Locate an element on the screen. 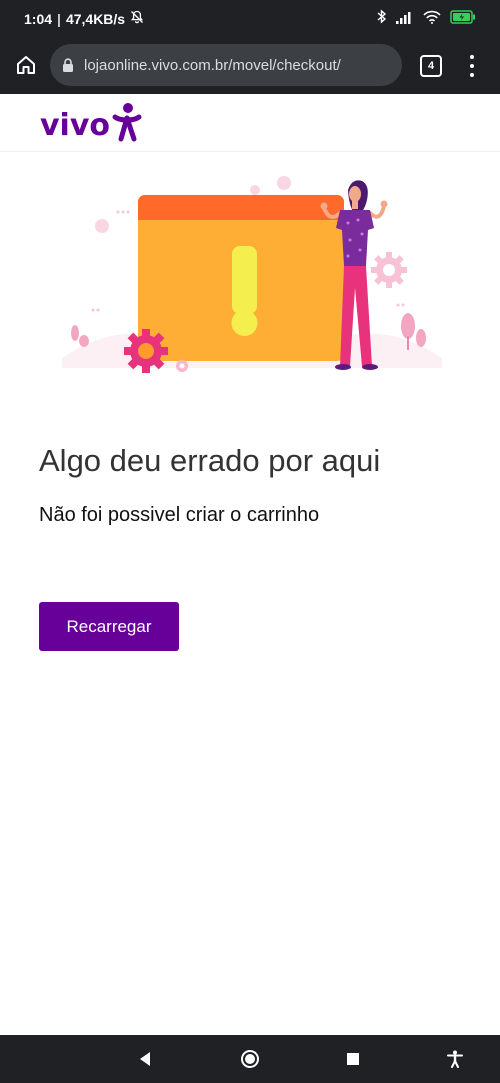 The height and width of the screenshot is (1083, 500). vivo-logo: vivo is located at coordinates (91, 124).